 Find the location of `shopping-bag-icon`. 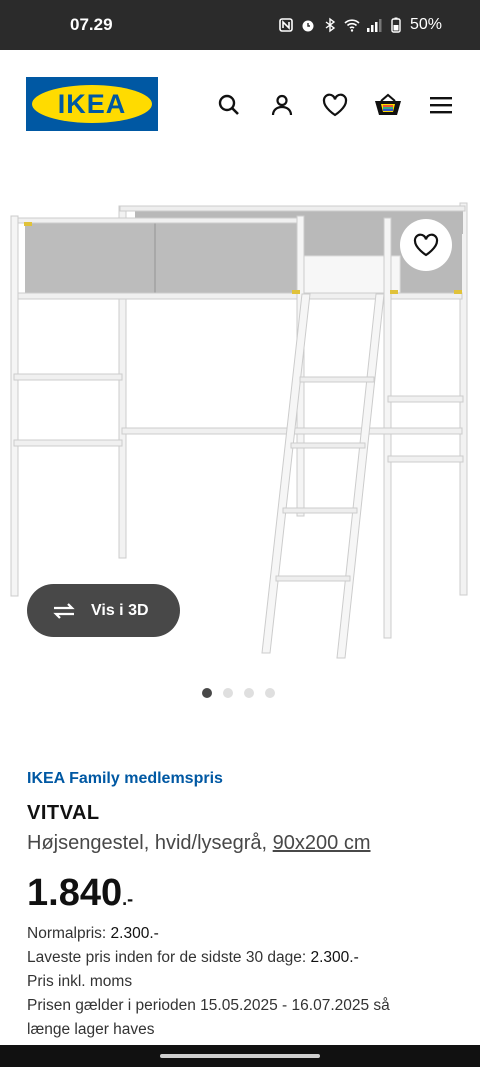

shopping-bag-icon is located at coordinates (388, 104).